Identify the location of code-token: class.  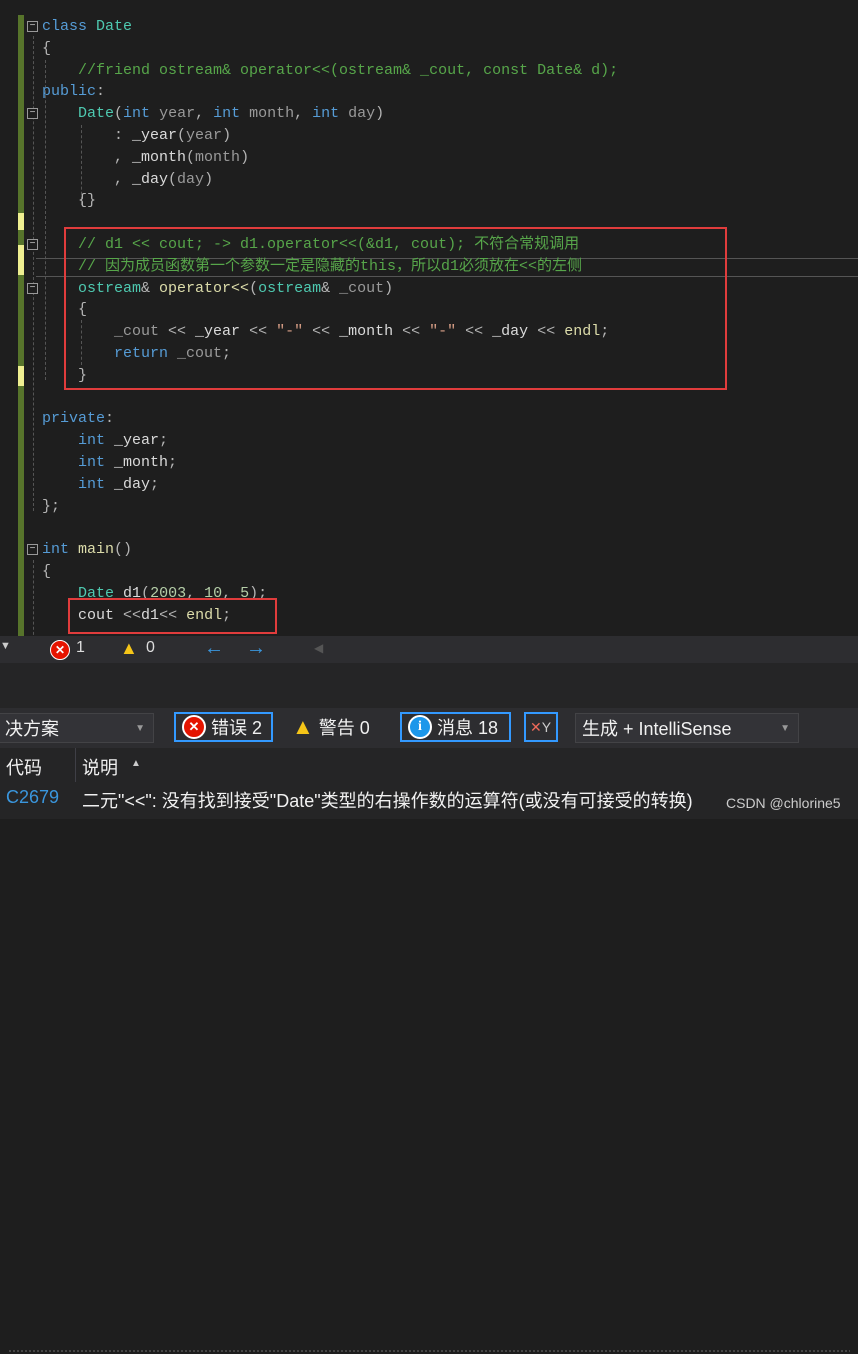
(69, 26).